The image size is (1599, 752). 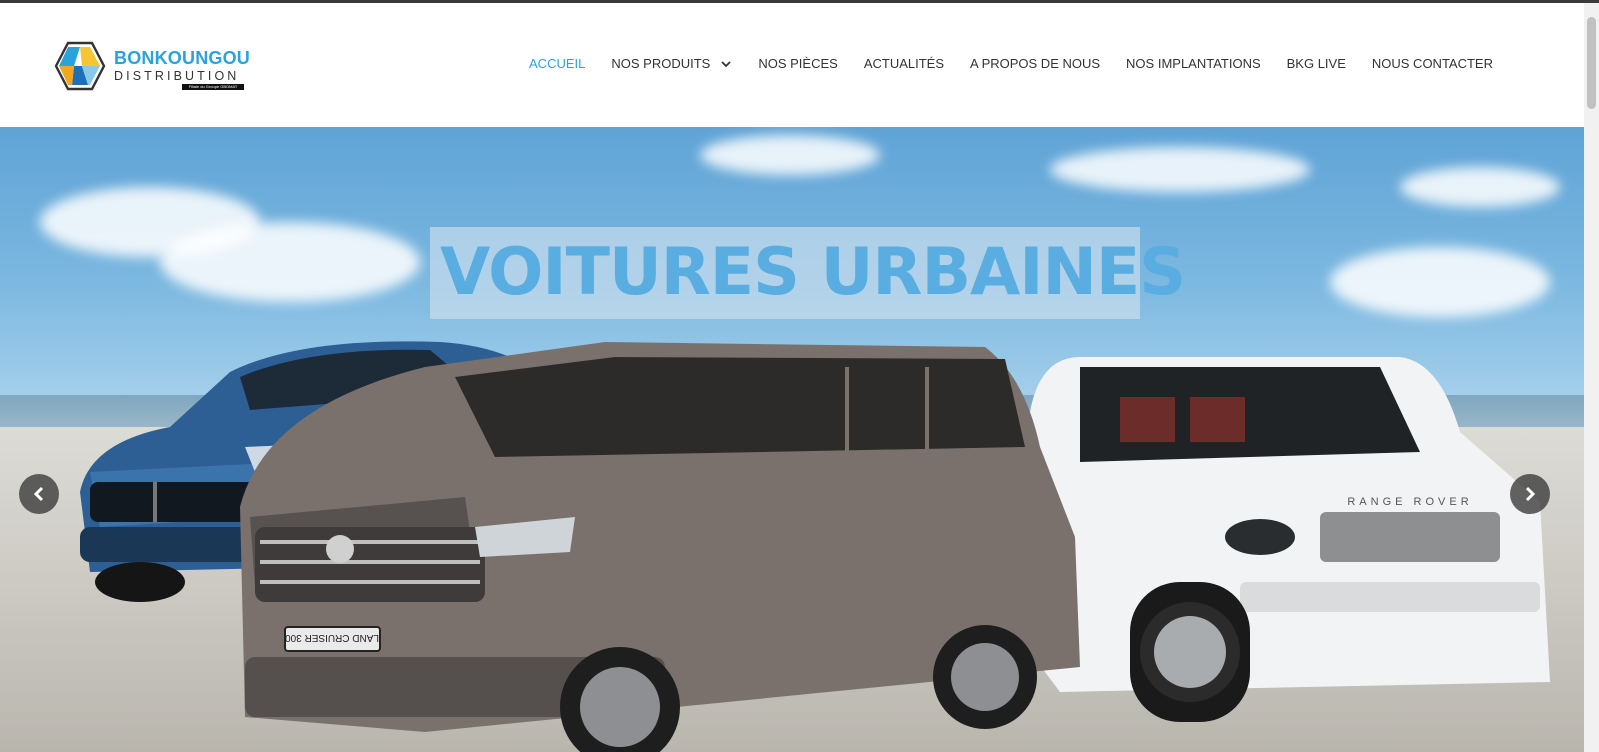 I want to click on nav-item-bkg-live: BKG LIVE, so click(x=1316, y=64).